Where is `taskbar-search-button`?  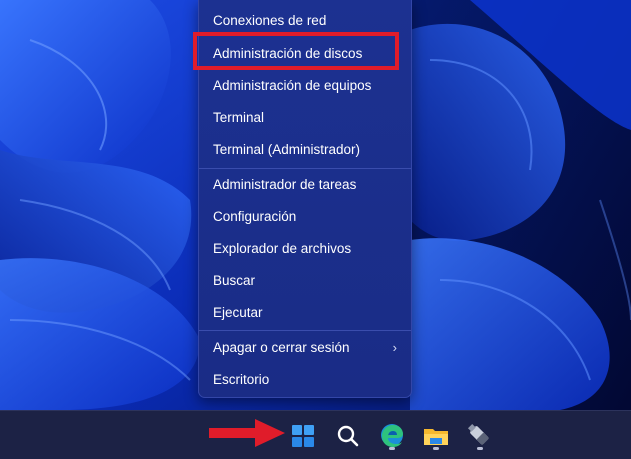 taskbar-search-button is located at coordinates (348, 436).